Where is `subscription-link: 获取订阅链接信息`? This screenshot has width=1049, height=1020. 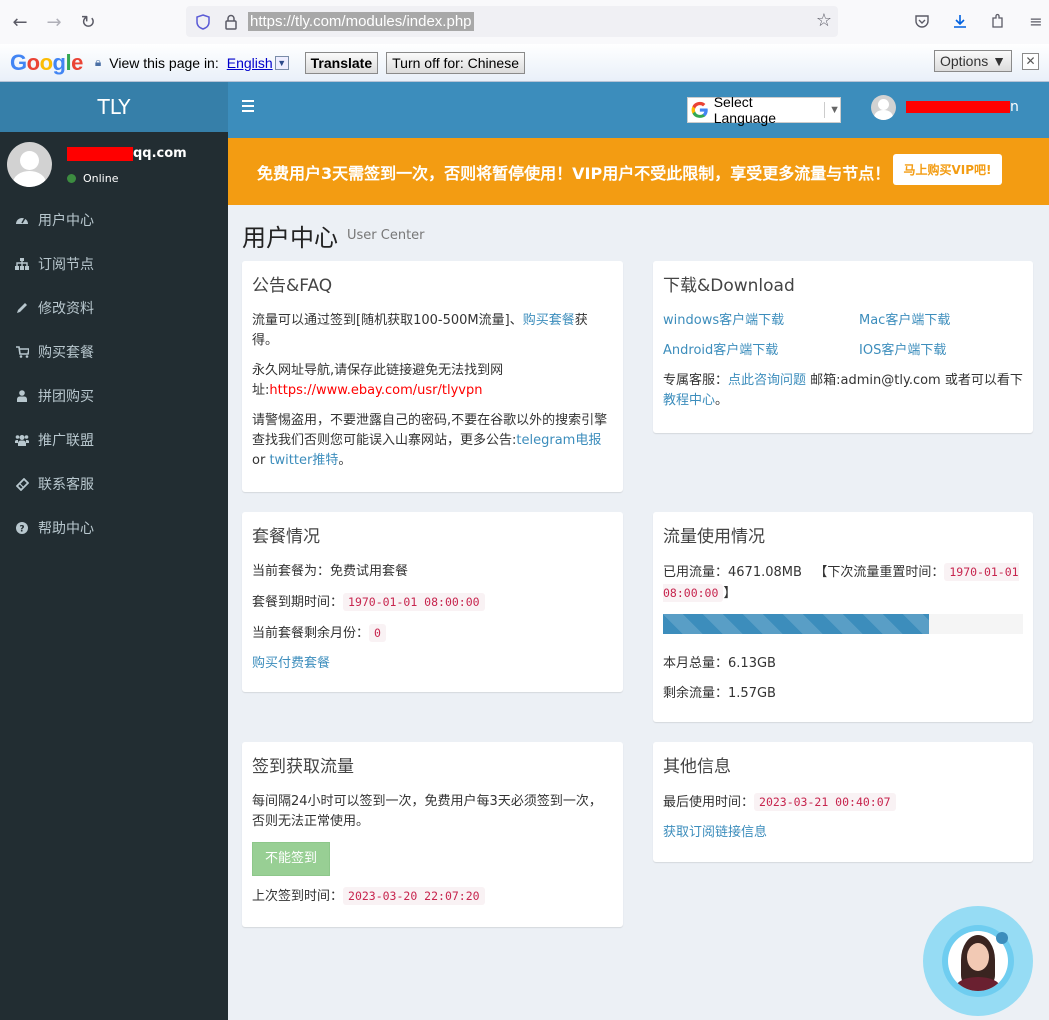 subscription-link: 获取订阅链接信息 is located at coordinates (715, 832).